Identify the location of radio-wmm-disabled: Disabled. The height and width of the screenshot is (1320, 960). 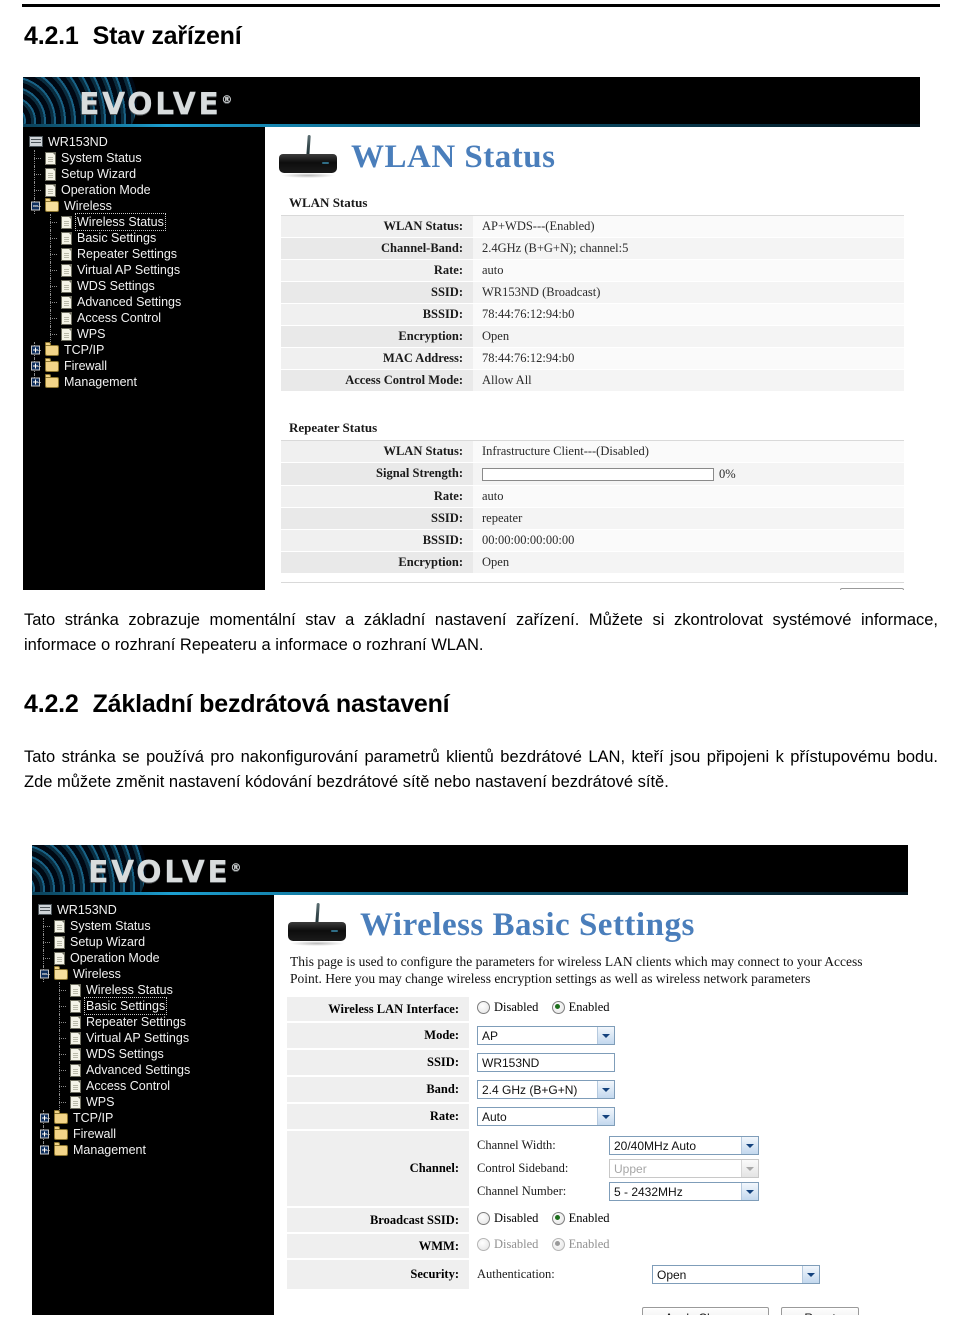
(507, 1244).